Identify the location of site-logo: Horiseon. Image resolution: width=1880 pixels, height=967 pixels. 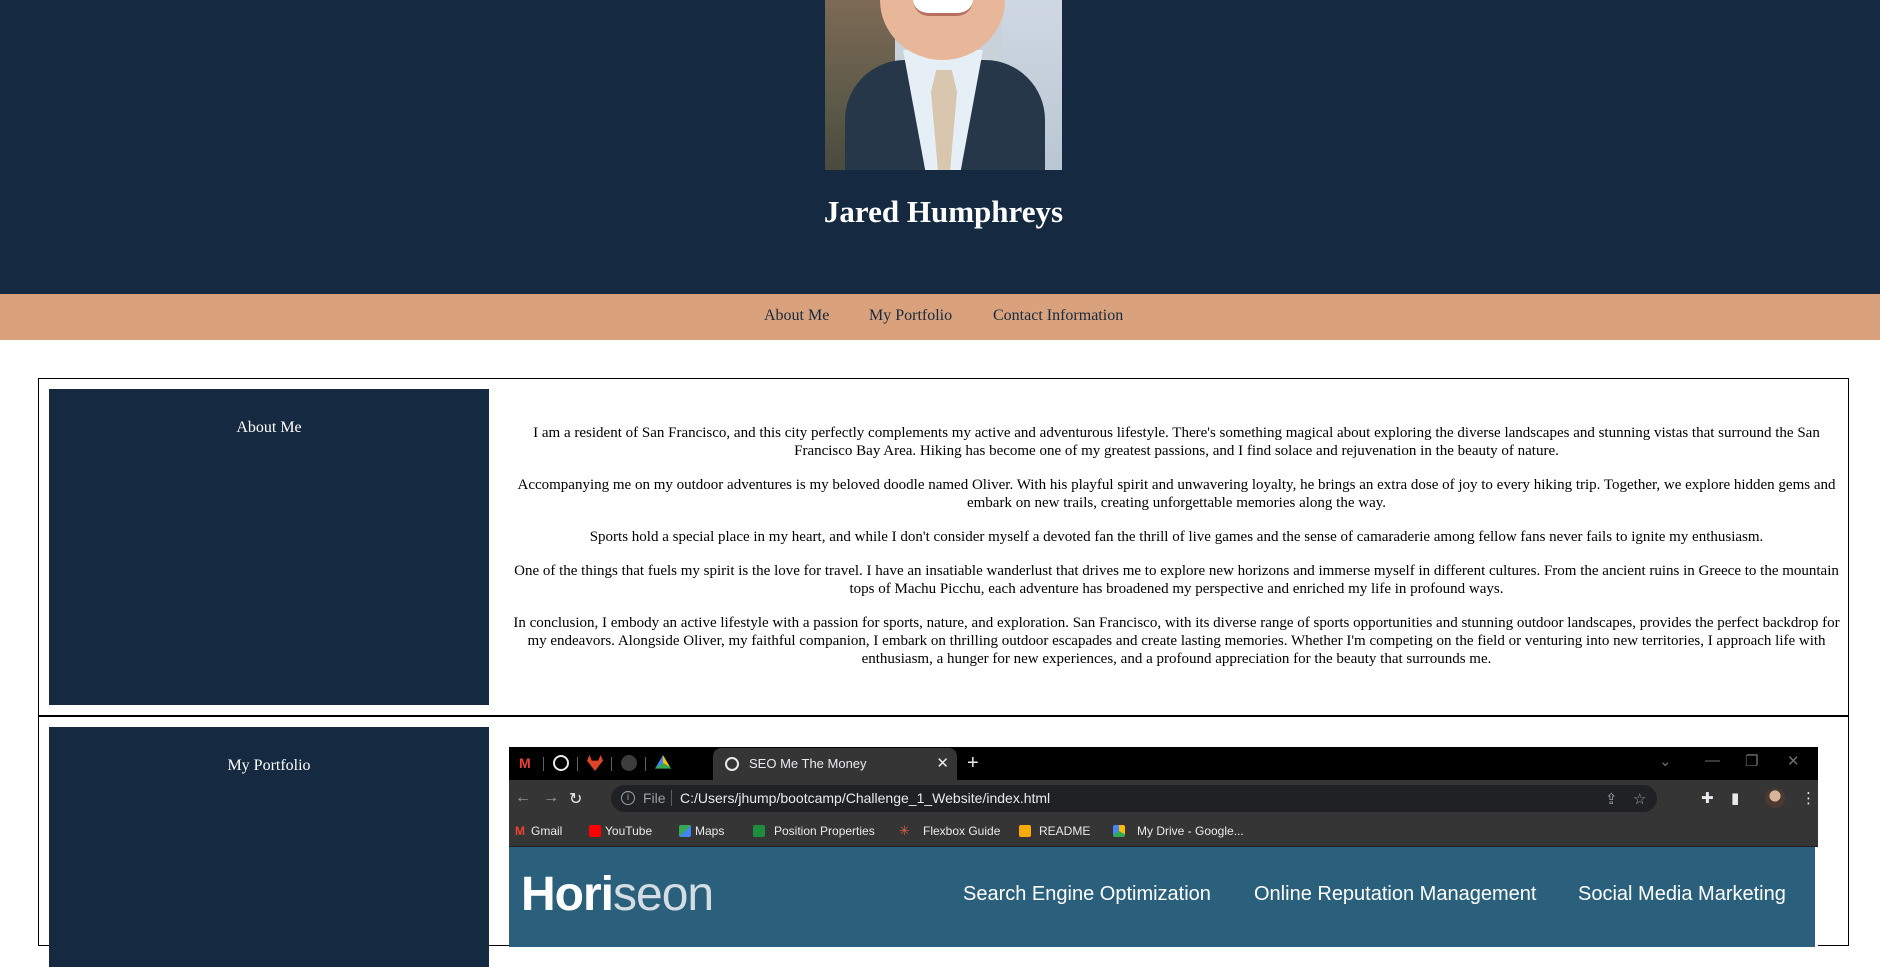
(617, 894).